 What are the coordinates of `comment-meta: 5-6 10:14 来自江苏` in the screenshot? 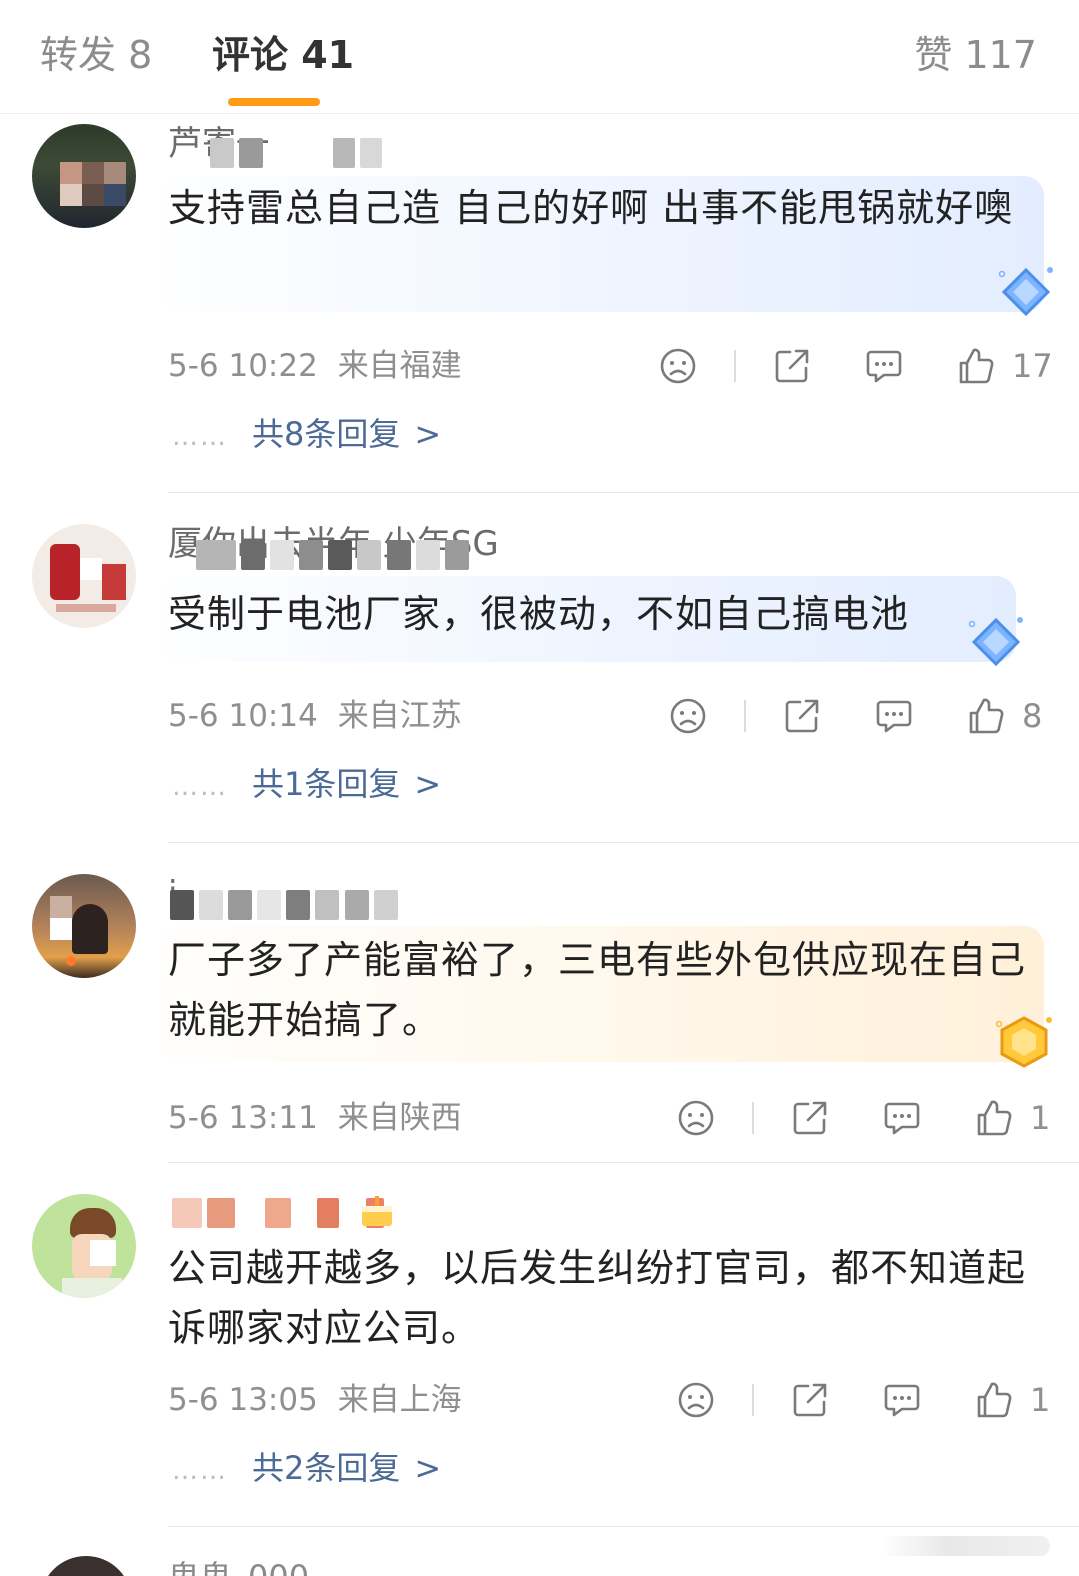 It's located at (315, 716).